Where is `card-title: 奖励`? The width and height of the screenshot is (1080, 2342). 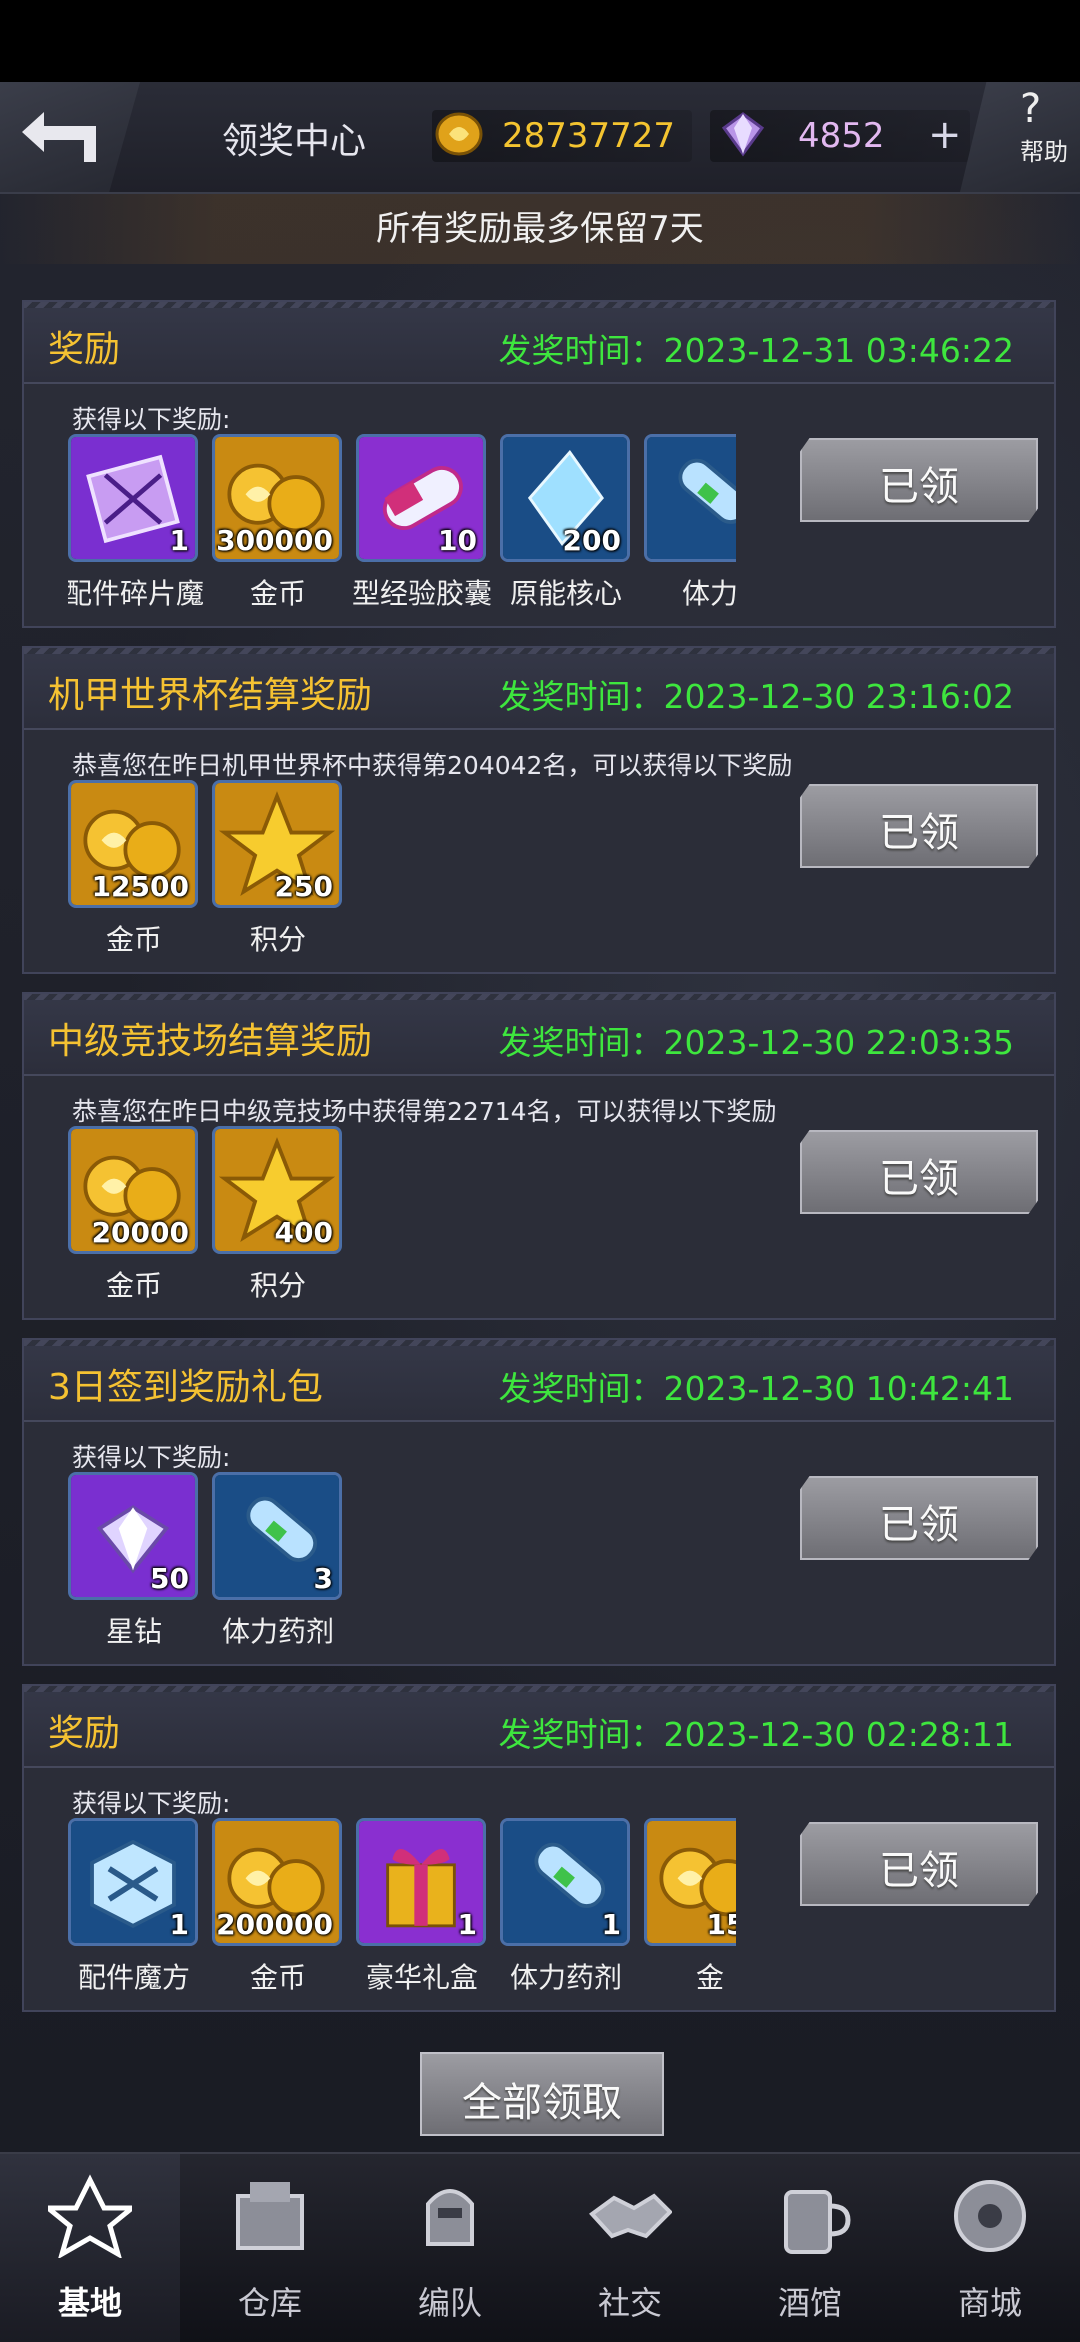 card-title: 奖励 is located at coordinates (84, 1733).